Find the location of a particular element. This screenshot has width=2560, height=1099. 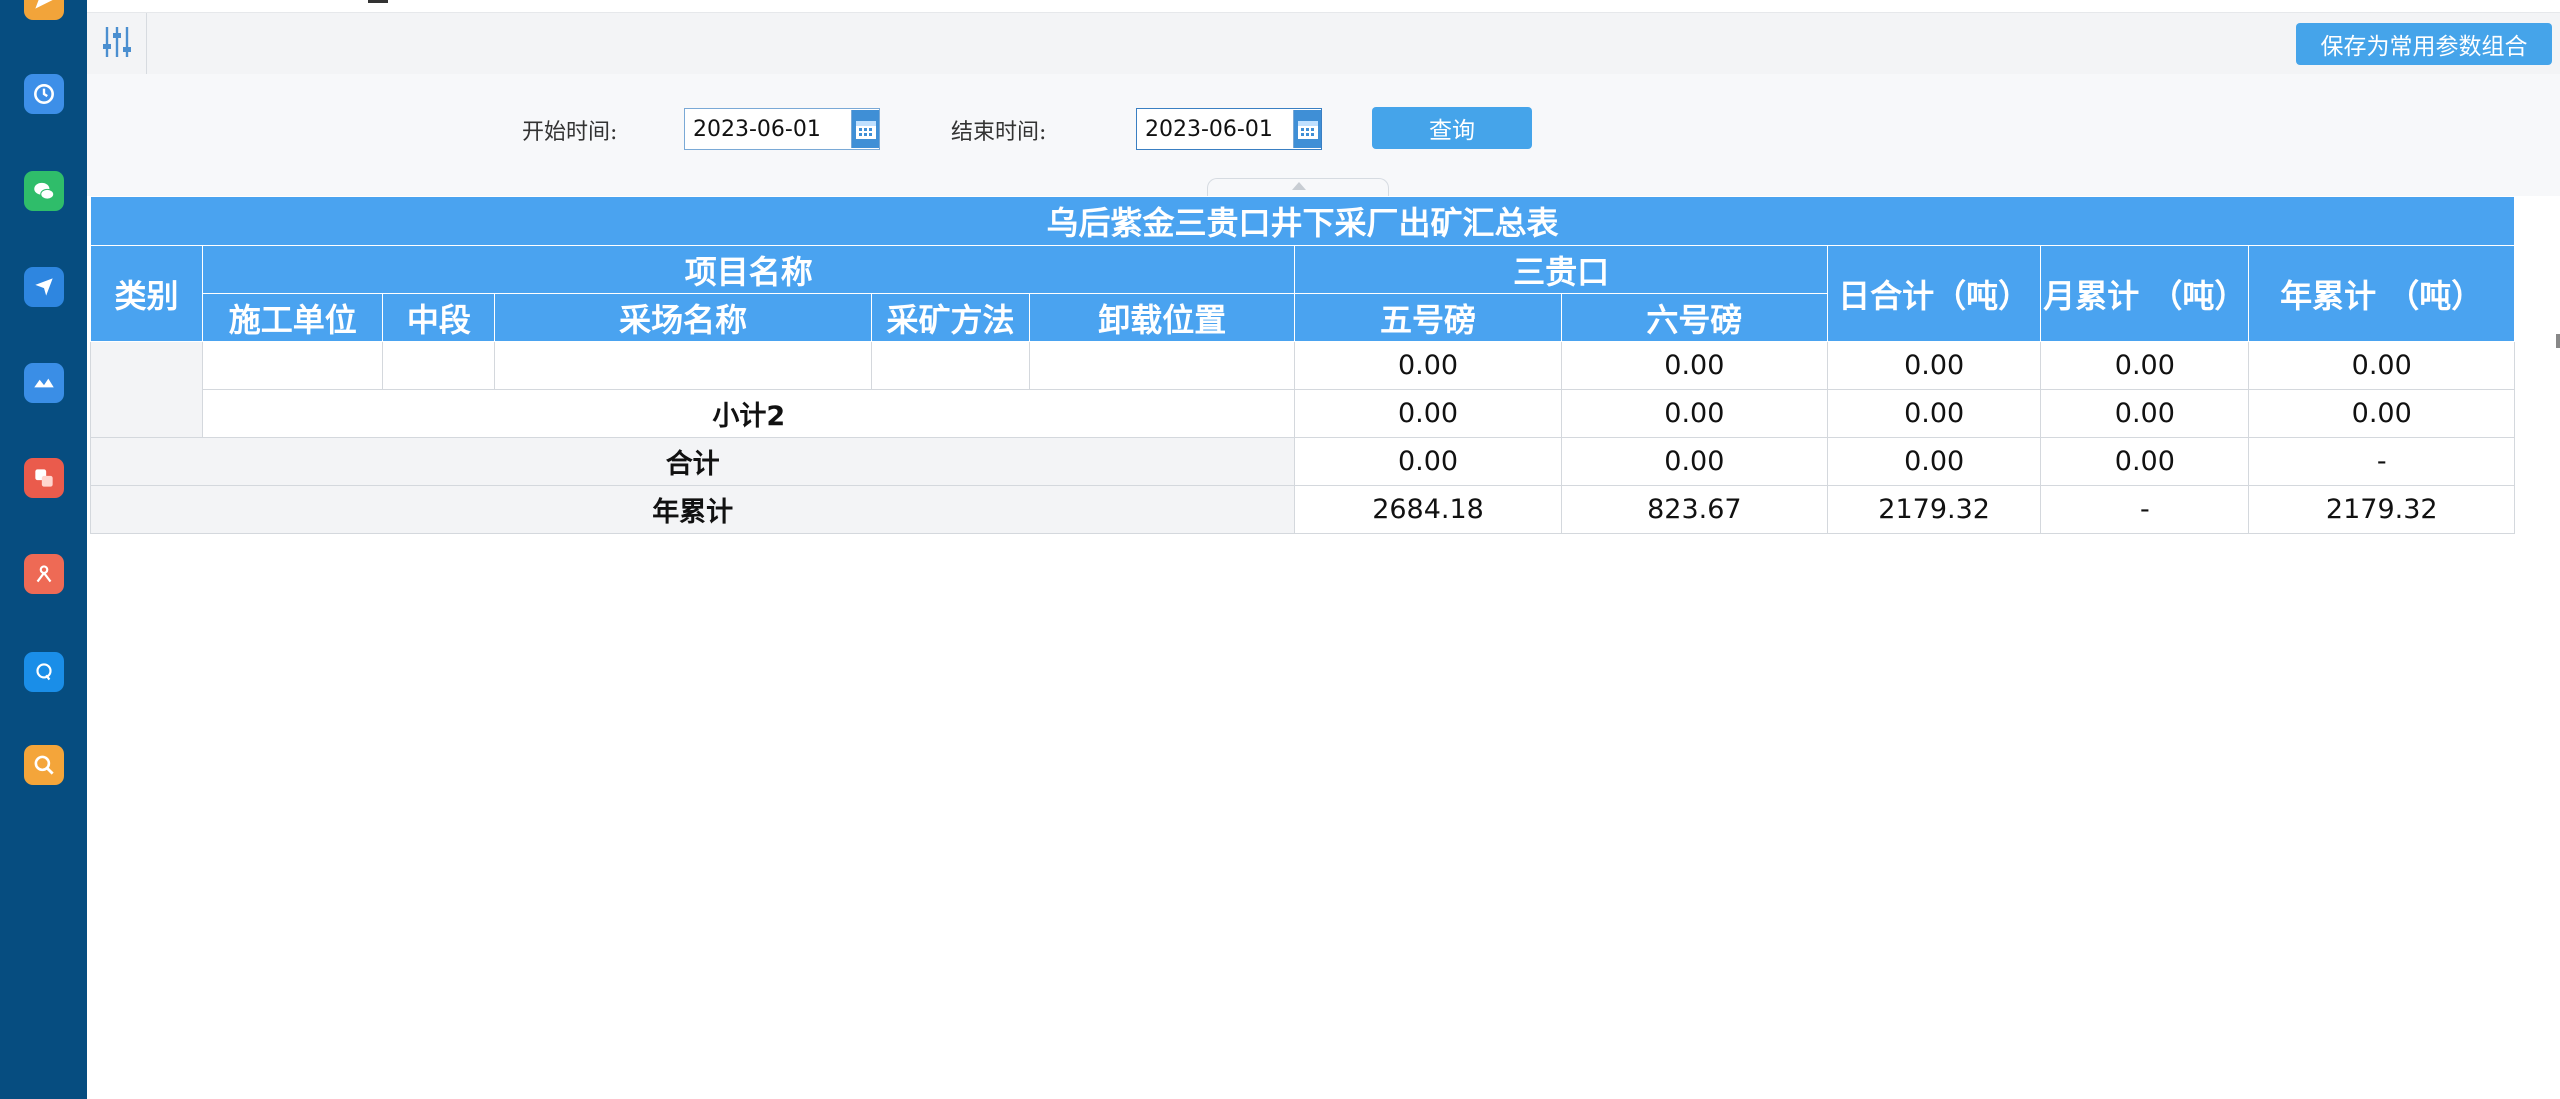

unload-position-cell is located at coordinates (1162, 365).